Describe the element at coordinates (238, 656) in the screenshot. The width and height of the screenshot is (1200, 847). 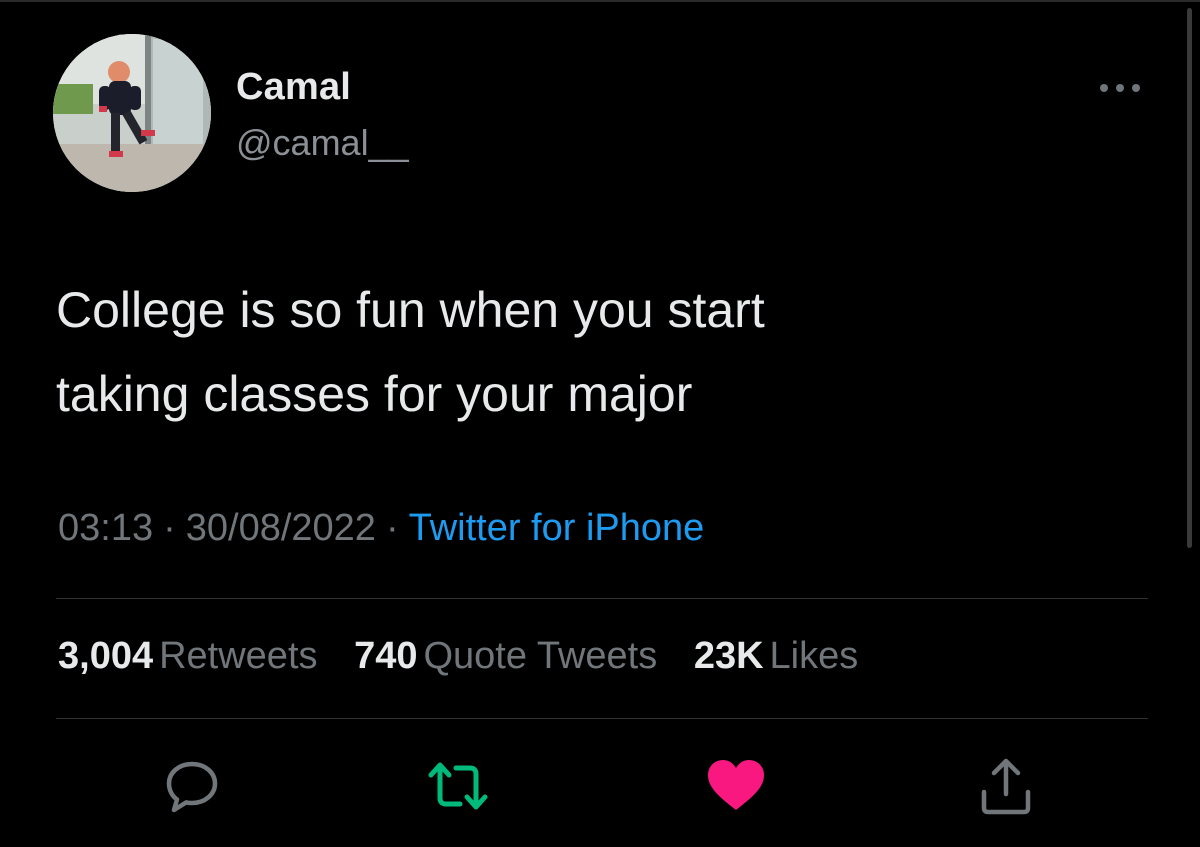
I see `retweets-label: Retweets` at that location.